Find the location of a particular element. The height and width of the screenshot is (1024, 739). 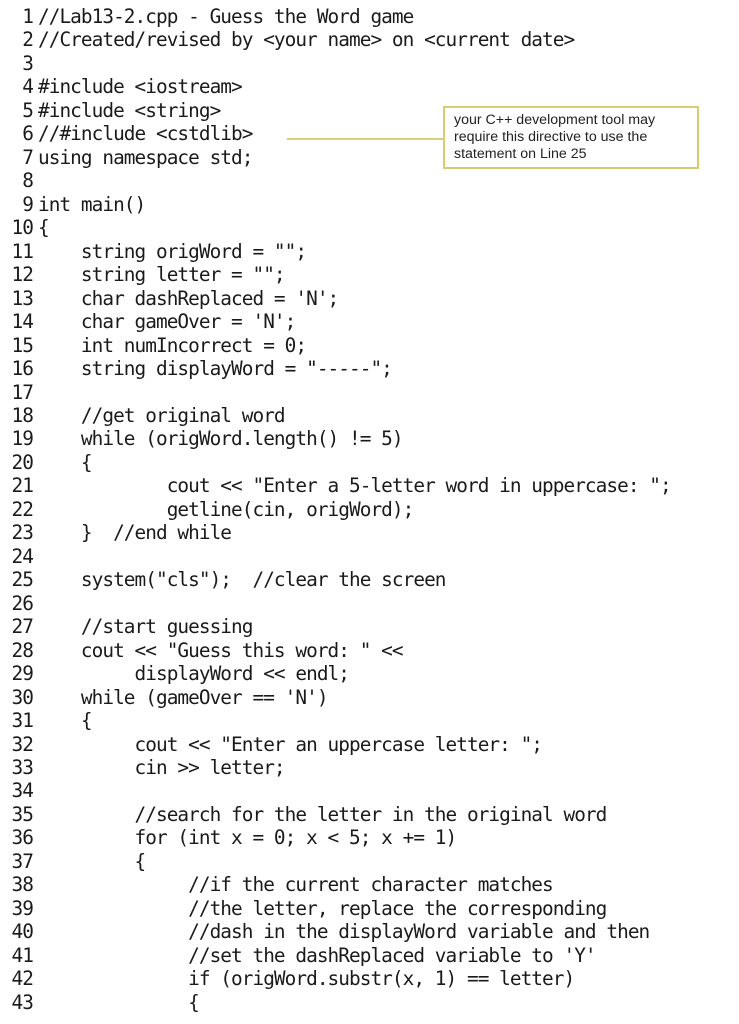

code-text: cout << "Enter an uppercase letter: "; is located at coordinates (290, 744).